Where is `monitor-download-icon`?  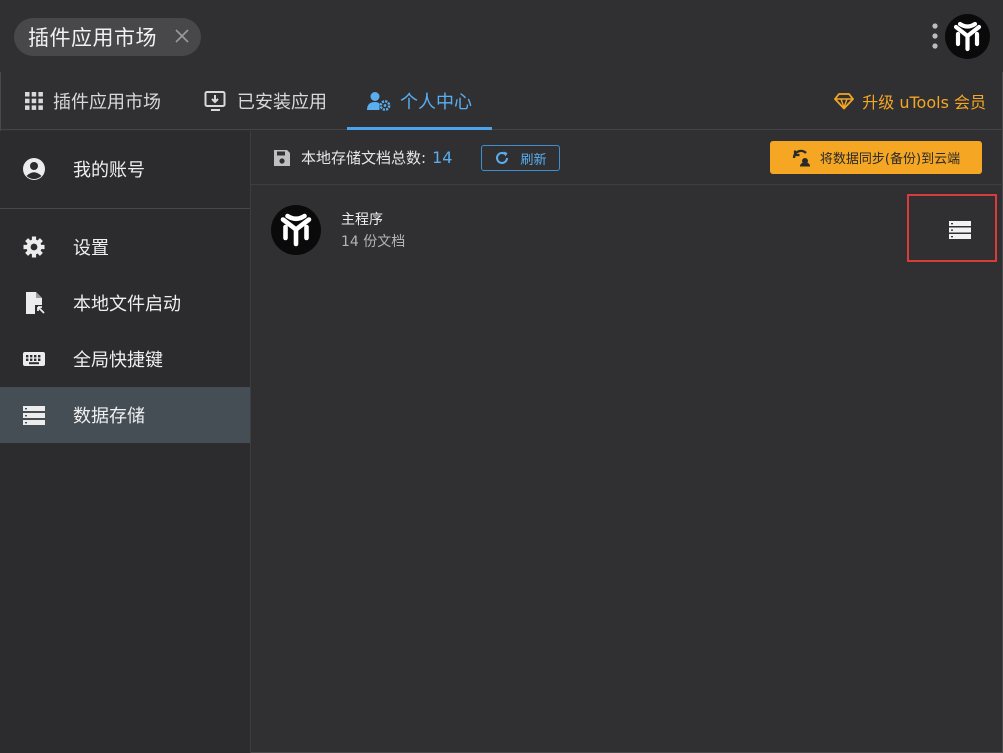
monitor-download-icon is located at coordinates (215, 101).